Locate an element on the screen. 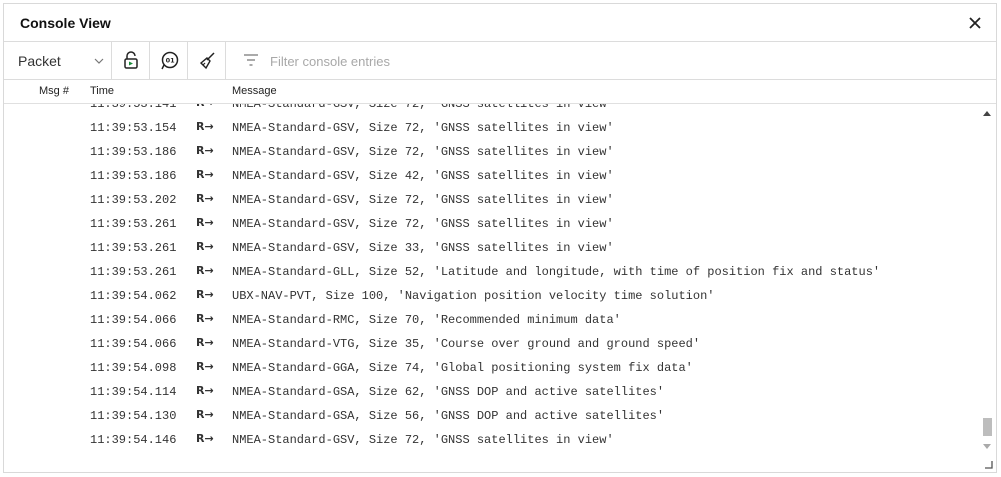 This screenshot has height=477, width=1001. packet-select-value: Packet is located at coordinates (39, 61).